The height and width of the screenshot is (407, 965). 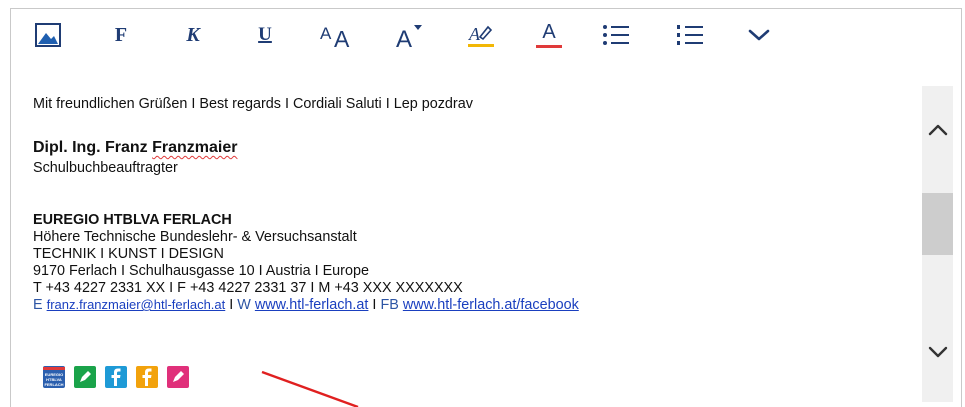 I want to click on bulleted-list-icon, so click(x=616, y=35).